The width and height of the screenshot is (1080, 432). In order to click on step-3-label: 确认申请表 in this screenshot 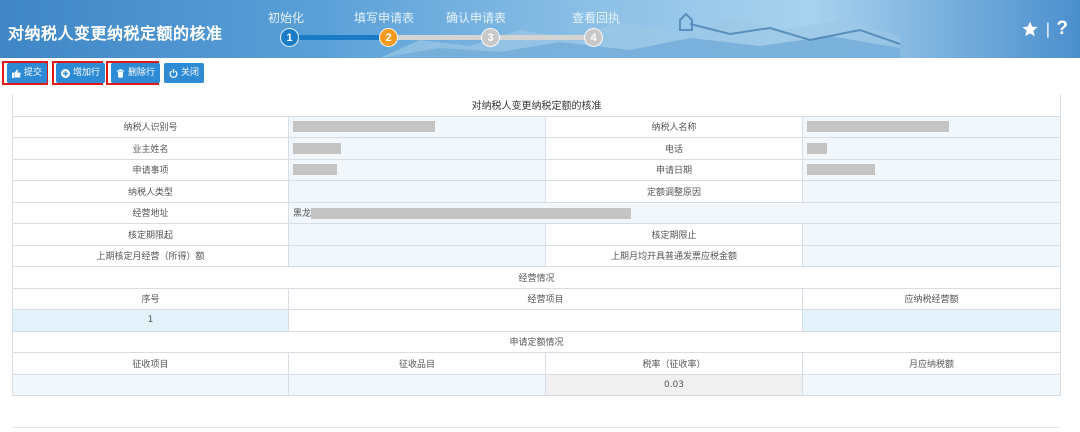, I will do `click(476, 18)`.